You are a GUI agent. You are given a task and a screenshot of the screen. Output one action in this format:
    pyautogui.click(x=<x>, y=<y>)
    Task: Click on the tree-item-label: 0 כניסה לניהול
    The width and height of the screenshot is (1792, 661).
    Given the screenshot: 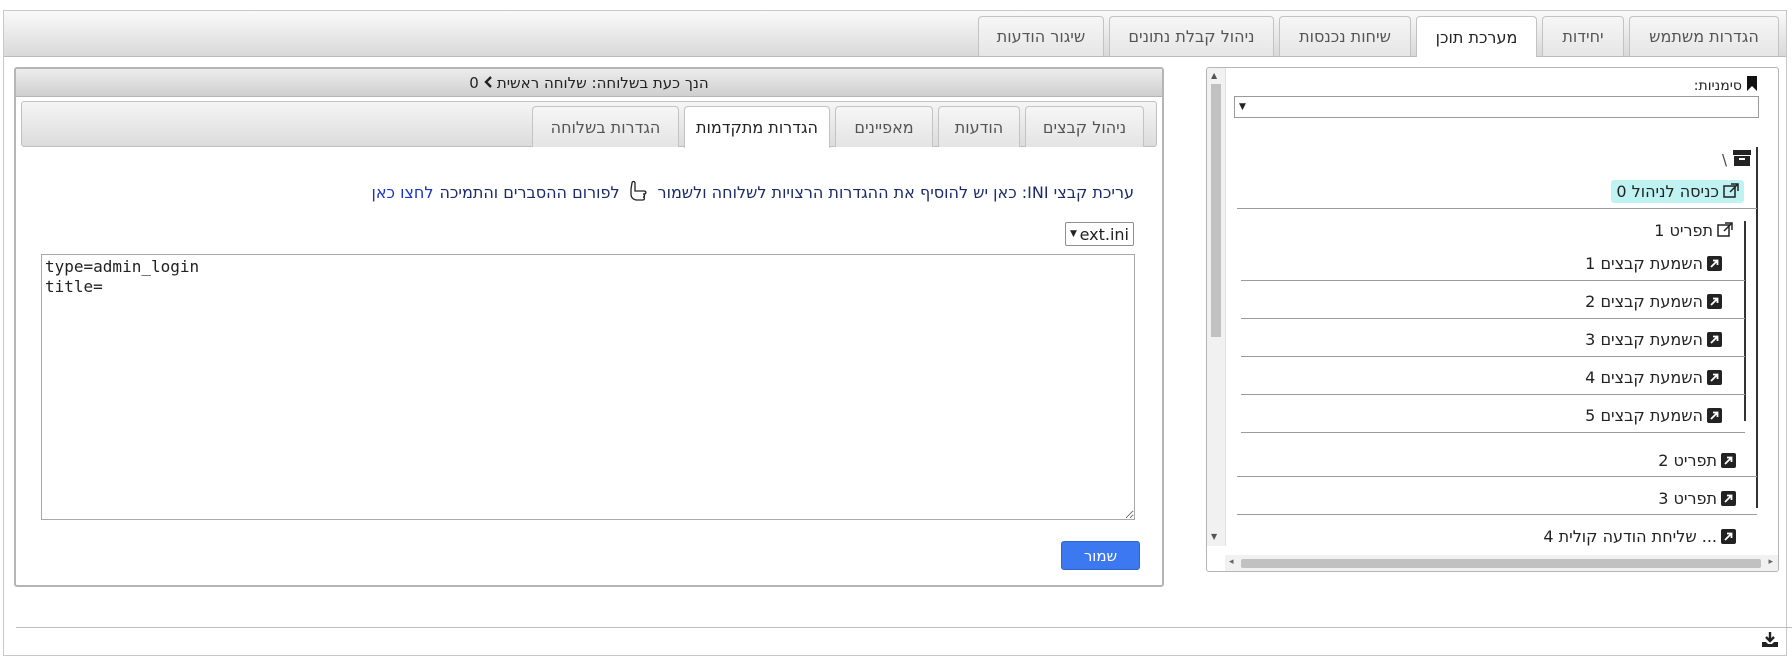 What is the action you would take?
    pyautogui.click(x=1667, y=191)
    